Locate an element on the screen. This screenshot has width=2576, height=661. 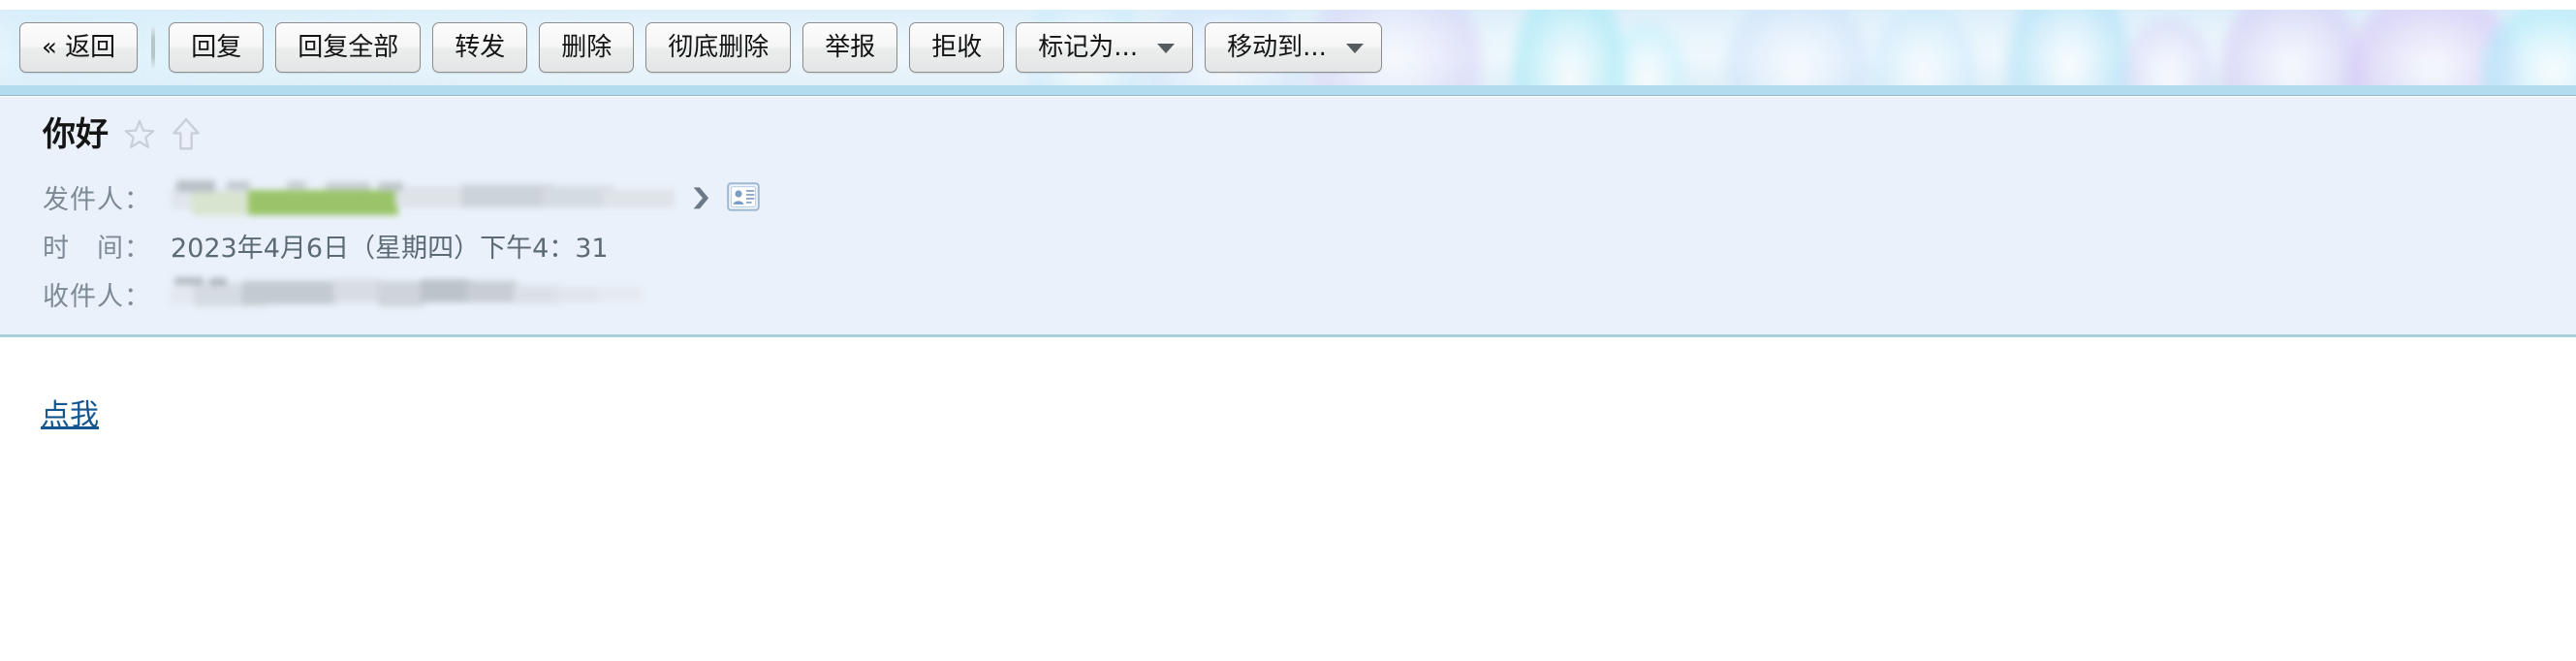
from-value is located at coordinates (423, 197).